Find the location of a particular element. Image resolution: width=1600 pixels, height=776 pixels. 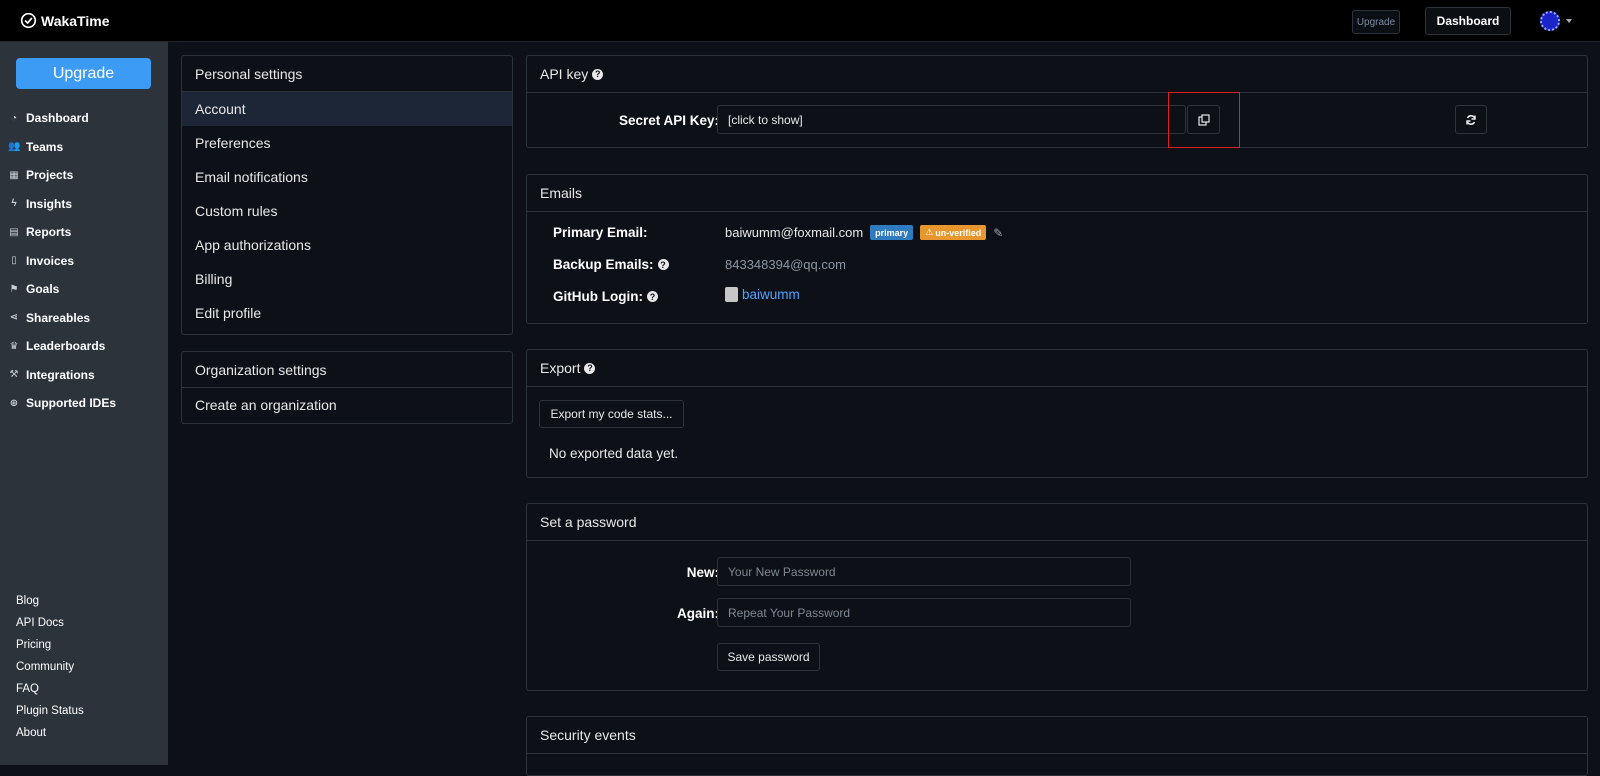

wrench-icon: ⚒ is located at coordinates (14, 375).